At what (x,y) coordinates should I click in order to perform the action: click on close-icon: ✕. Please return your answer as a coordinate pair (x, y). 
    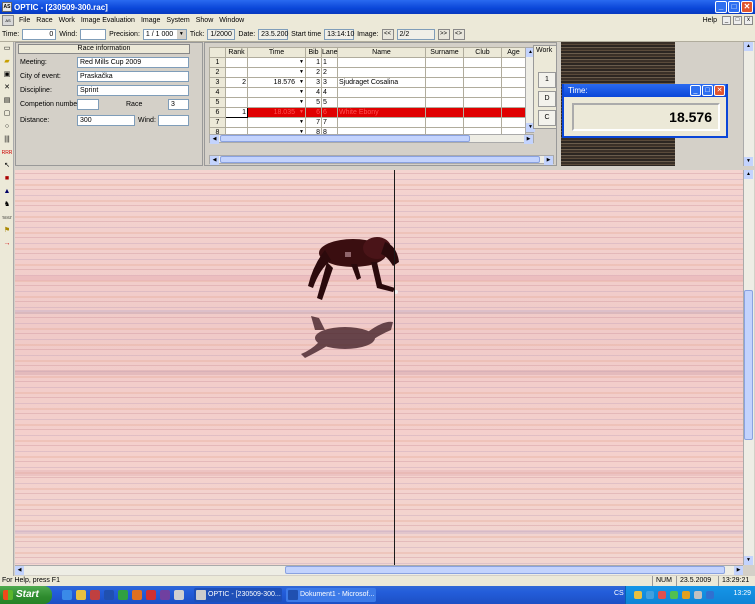
    Looking at the image, I should click on (719, 90).